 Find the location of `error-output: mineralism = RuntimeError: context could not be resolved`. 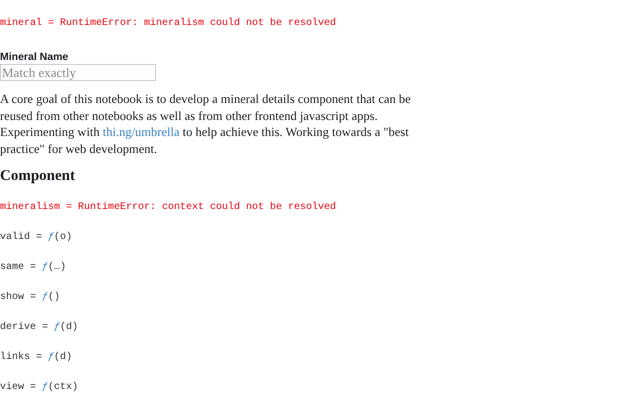

error-output: mineralism = RuntimeError: context could not be resolved is located at coordinates (169, 207).